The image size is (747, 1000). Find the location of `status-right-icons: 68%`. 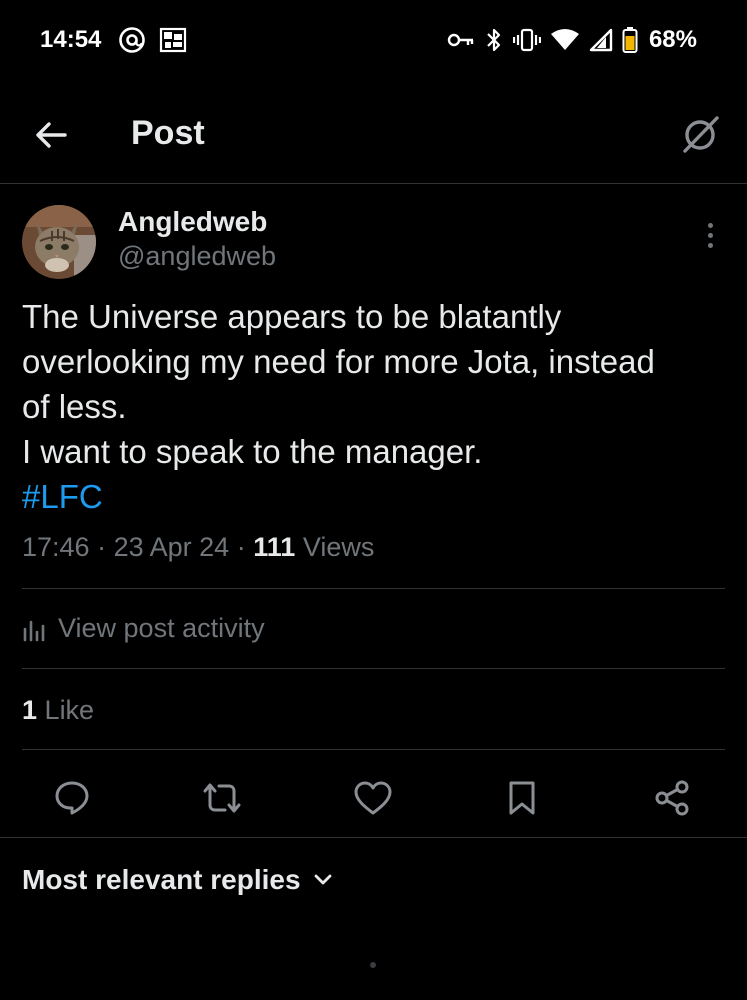

status-right-icons: 68% is located at coordinates (572, 40).